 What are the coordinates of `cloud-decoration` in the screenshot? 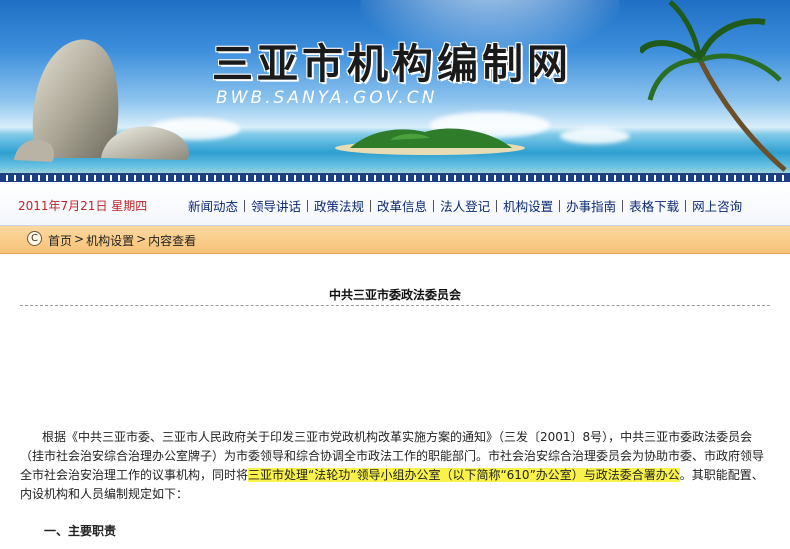 It's located at (595, 136).